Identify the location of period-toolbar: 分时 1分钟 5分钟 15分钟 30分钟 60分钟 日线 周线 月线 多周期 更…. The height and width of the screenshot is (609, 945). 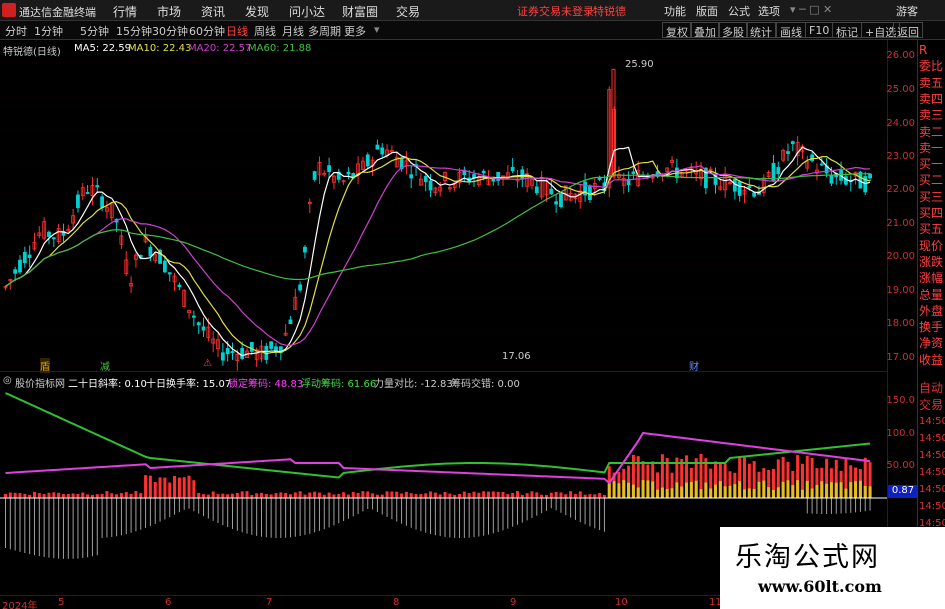
(472, 30).